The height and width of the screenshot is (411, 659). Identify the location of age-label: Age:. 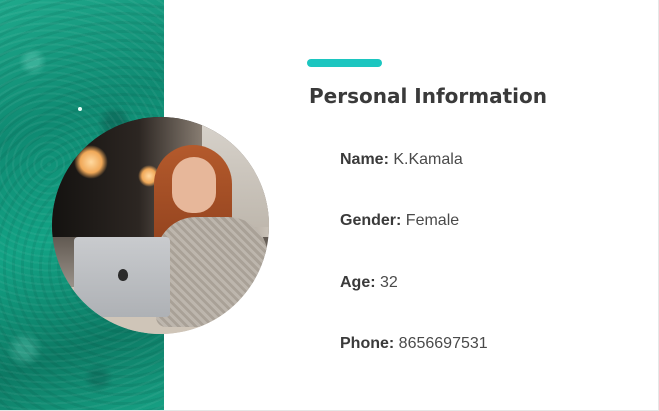
(360, 282).